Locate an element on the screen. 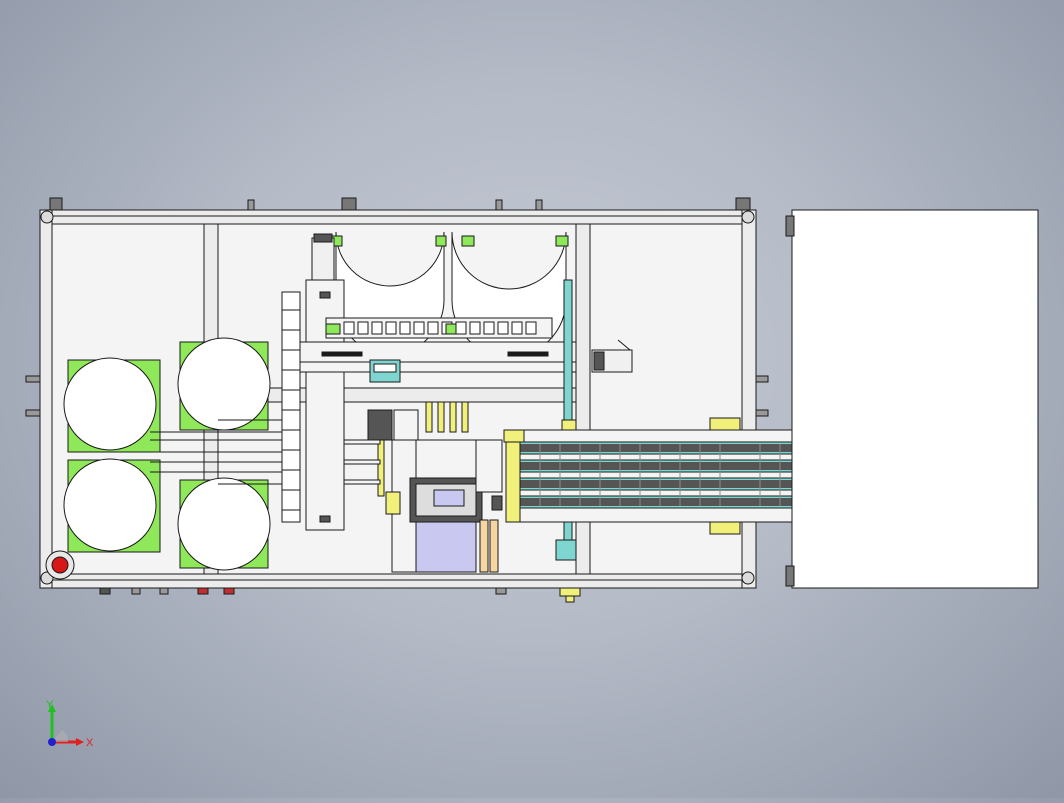 The image size is (1064, 803). servo-motor-cap is located at coordinates (323, 238).